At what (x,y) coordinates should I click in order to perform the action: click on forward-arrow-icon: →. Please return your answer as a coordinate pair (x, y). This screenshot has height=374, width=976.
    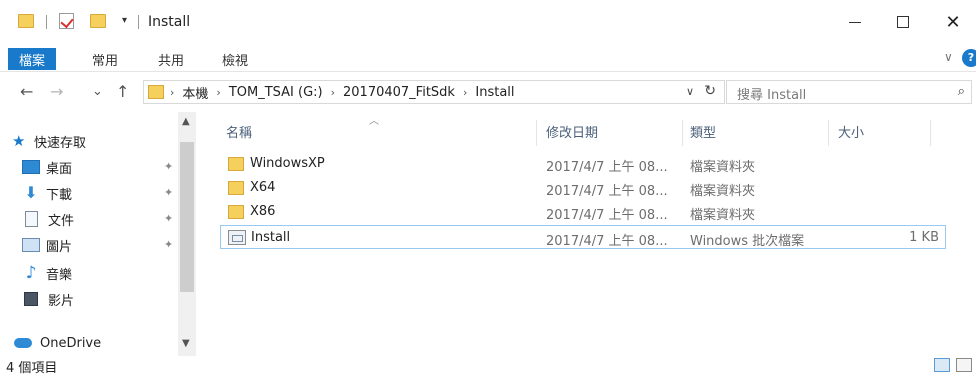
    Looking at the image, I should click on (56, 91).